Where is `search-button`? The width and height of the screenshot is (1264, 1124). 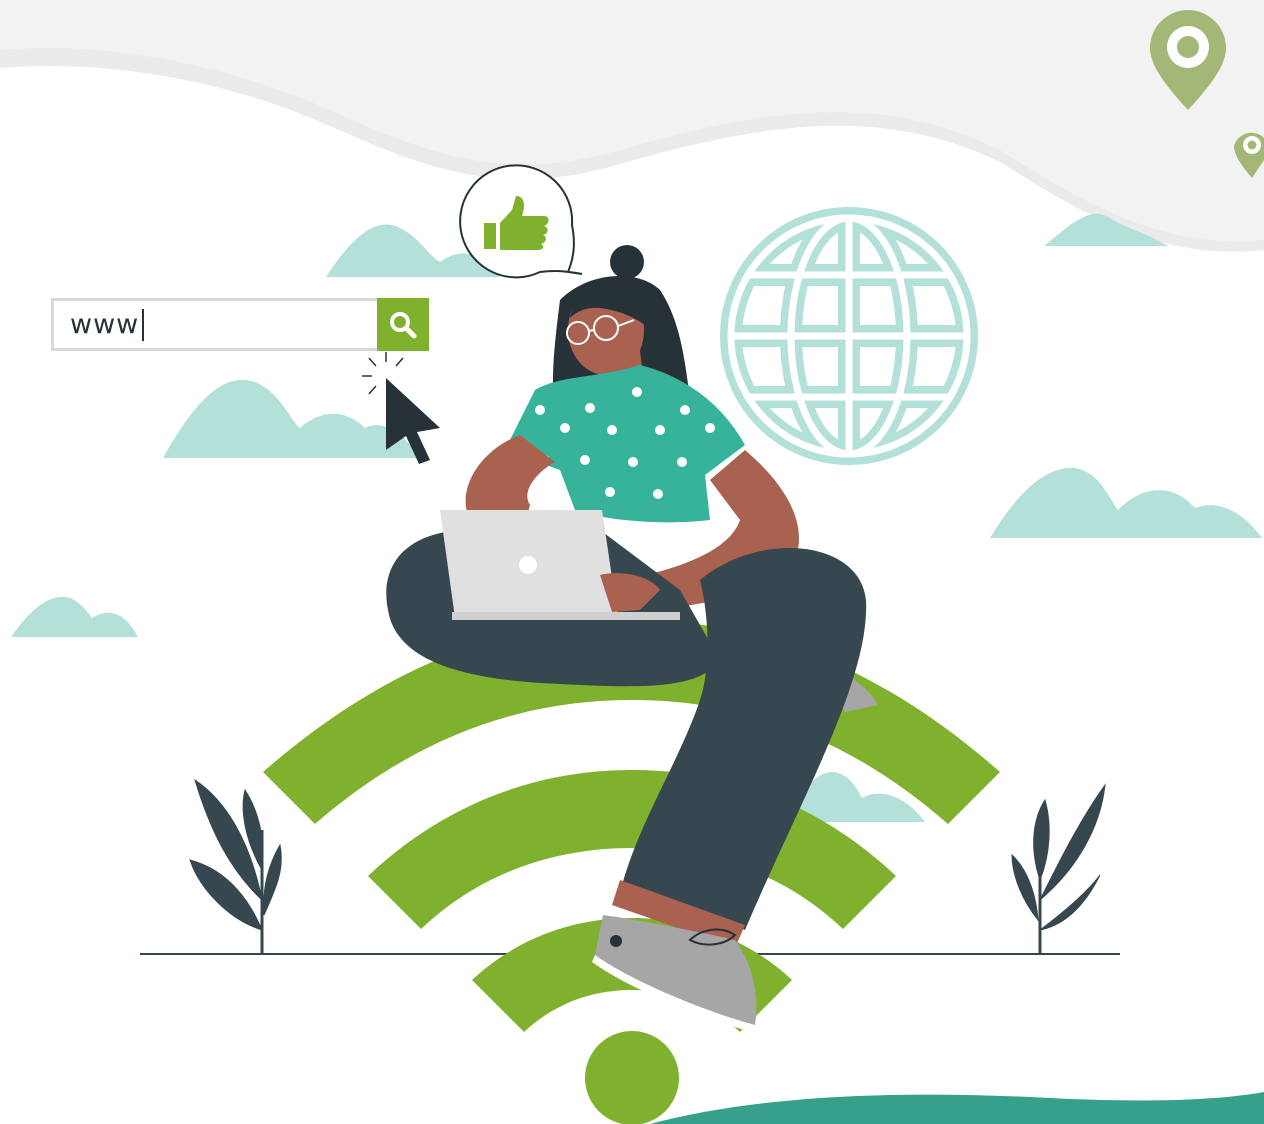
search-button is located at coordinates (403, 324).